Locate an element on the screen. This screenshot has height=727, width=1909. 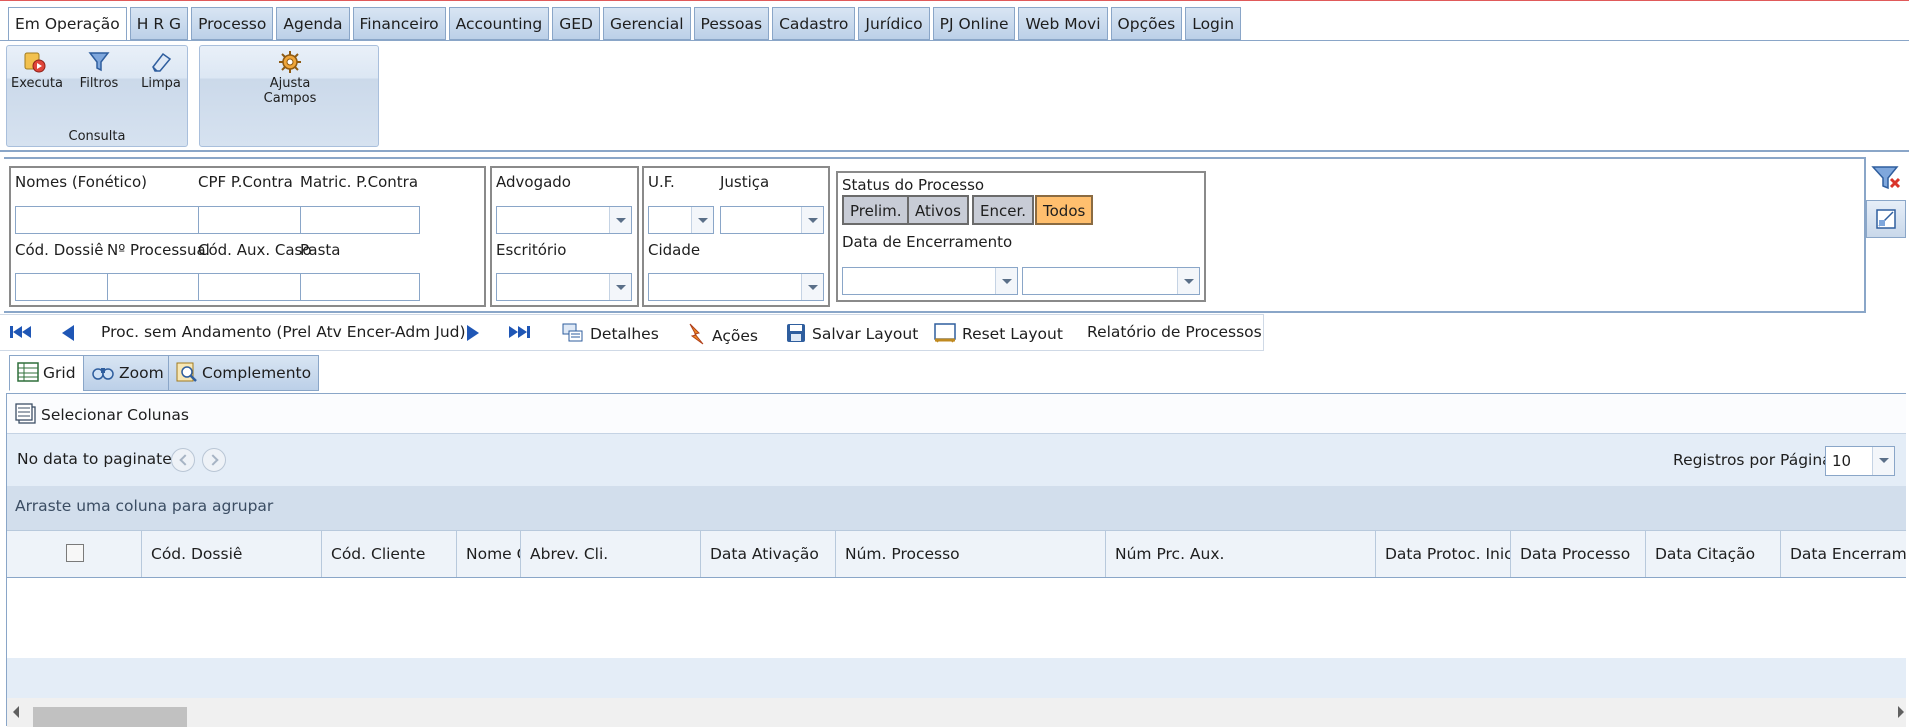
previous-record-button is located at coordinates (71, 333).